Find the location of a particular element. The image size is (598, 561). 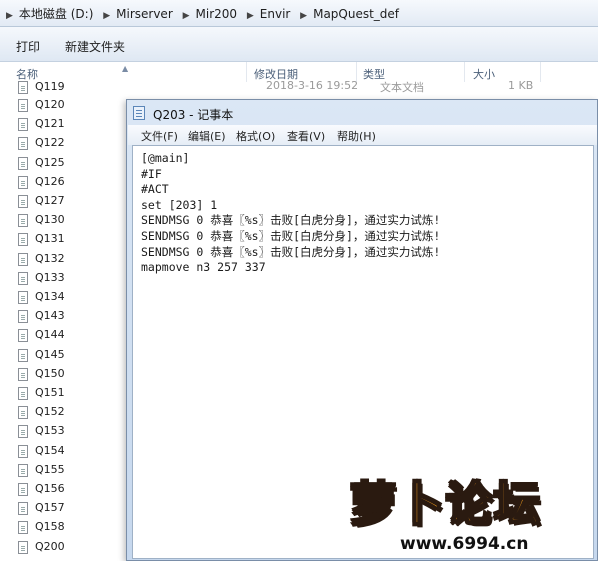

menu-edit: 编辑(E) is located at coordinates (207, 136).